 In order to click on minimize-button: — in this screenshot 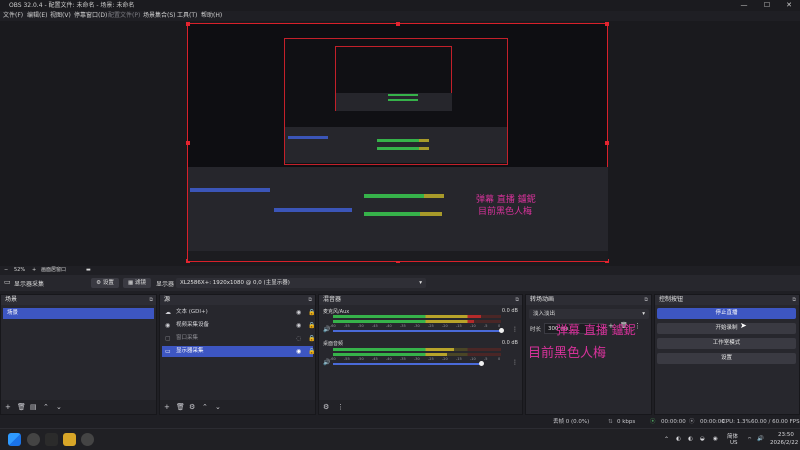, I will do `click(744, 5)`.